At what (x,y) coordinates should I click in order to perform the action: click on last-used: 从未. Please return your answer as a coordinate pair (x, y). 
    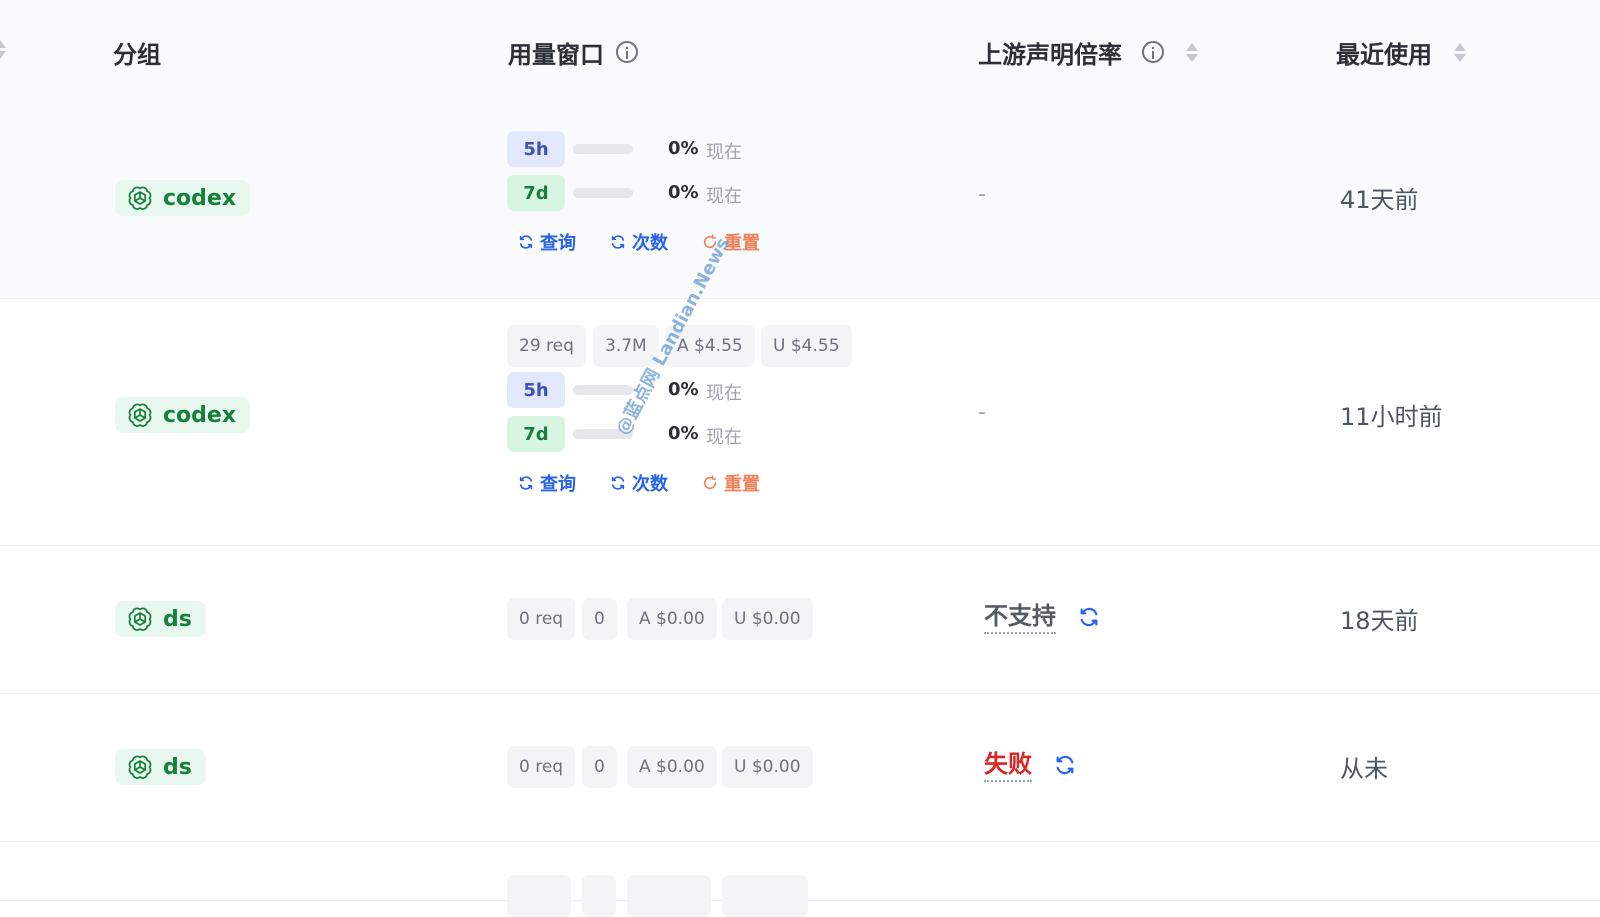
    Looking at the image, I should click on (1364, 769).